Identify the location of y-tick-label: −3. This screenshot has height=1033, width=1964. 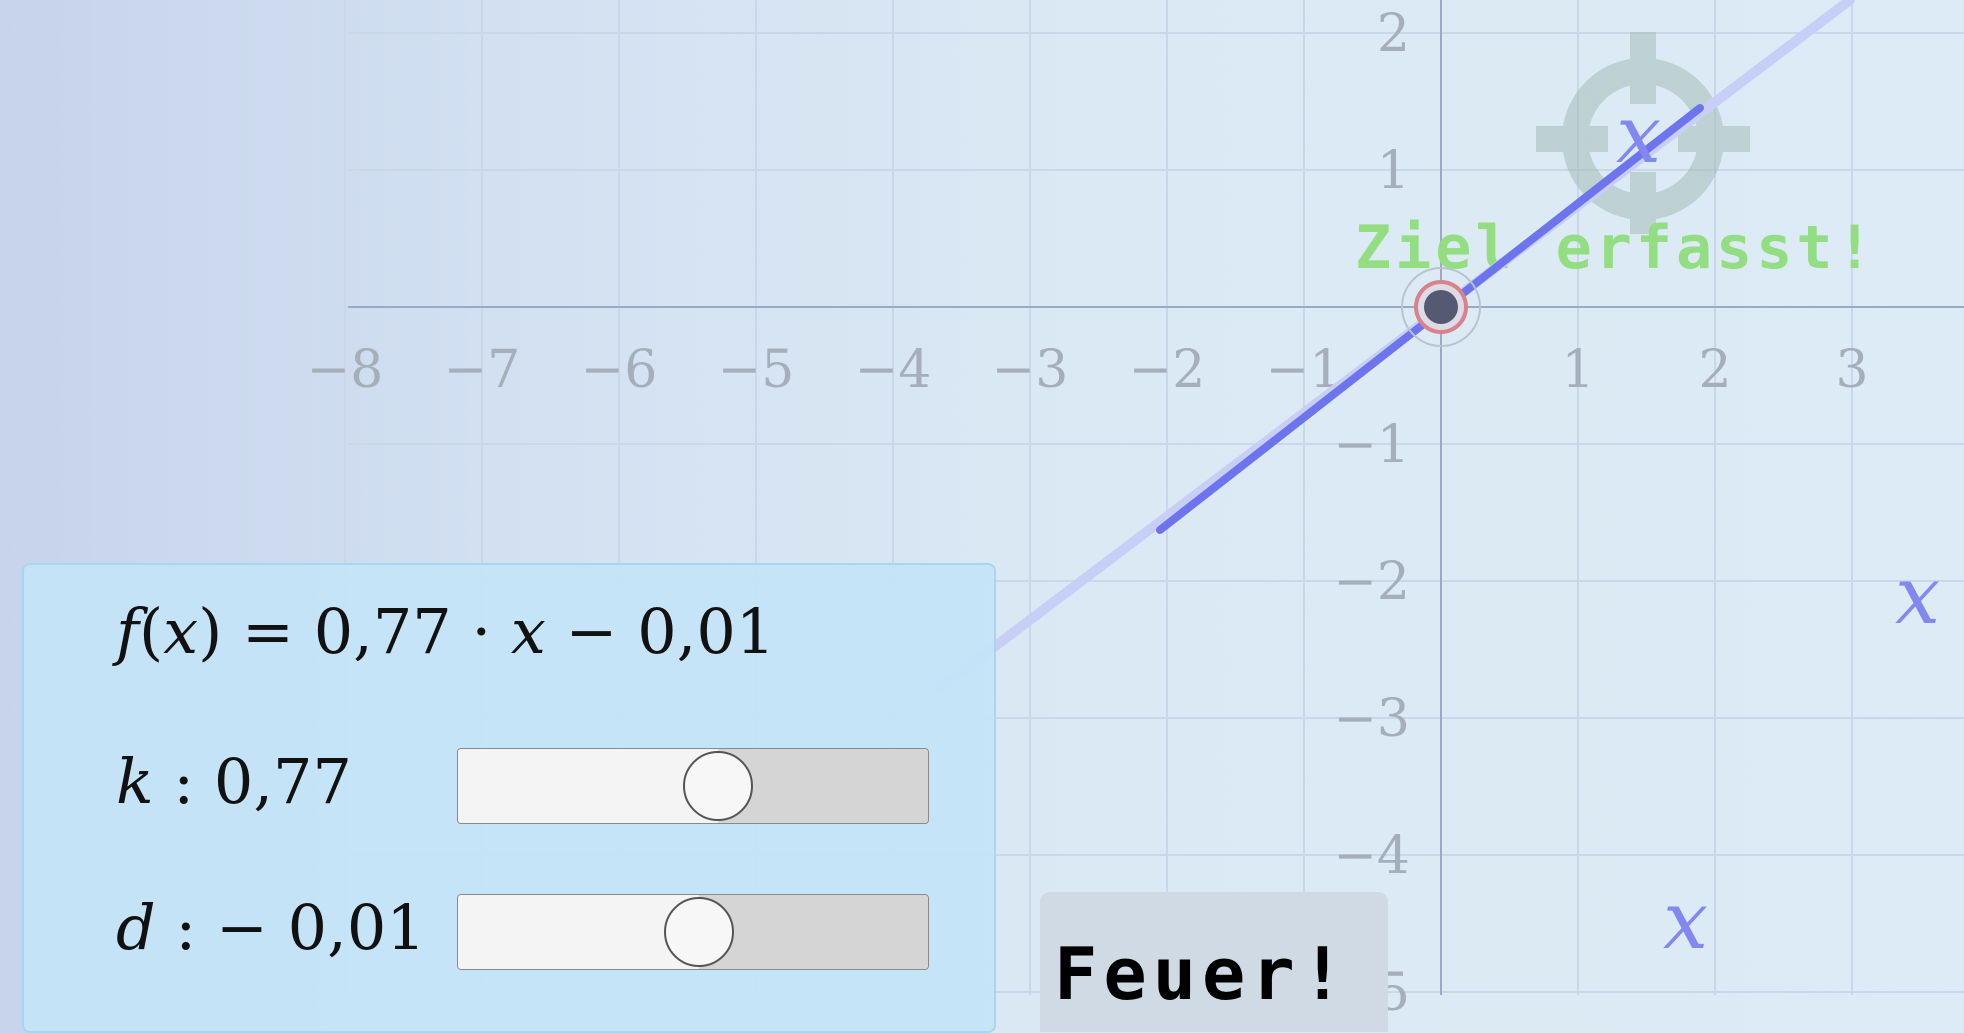
(1371, 719).